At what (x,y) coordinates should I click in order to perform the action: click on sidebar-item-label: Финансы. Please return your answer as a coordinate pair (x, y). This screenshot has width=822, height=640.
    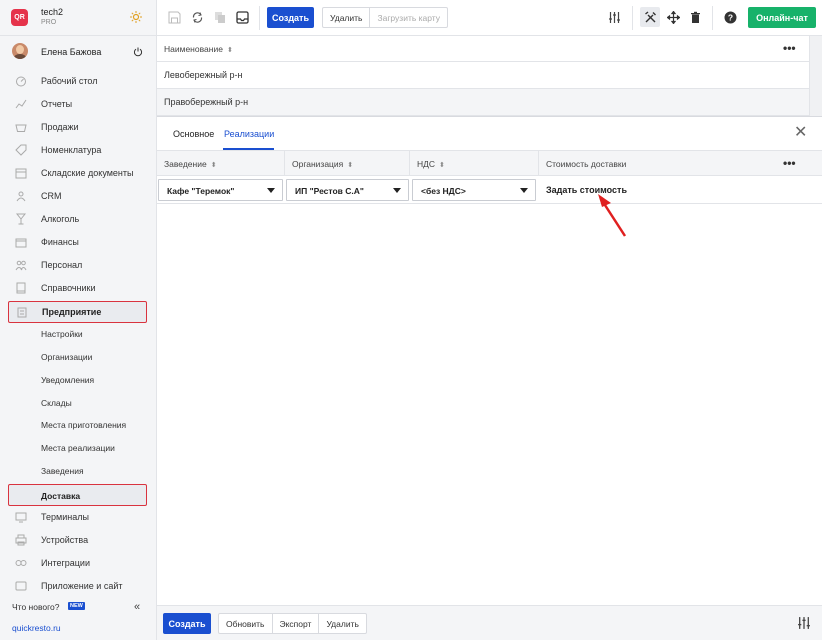
    Looking at the image, I should click on (60, 242).